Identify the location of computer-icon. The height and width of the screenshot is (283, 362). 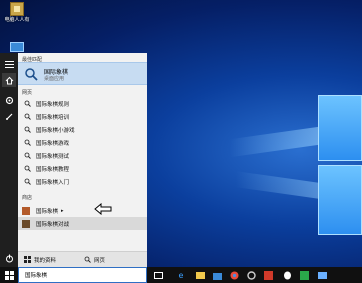
(17, 9).